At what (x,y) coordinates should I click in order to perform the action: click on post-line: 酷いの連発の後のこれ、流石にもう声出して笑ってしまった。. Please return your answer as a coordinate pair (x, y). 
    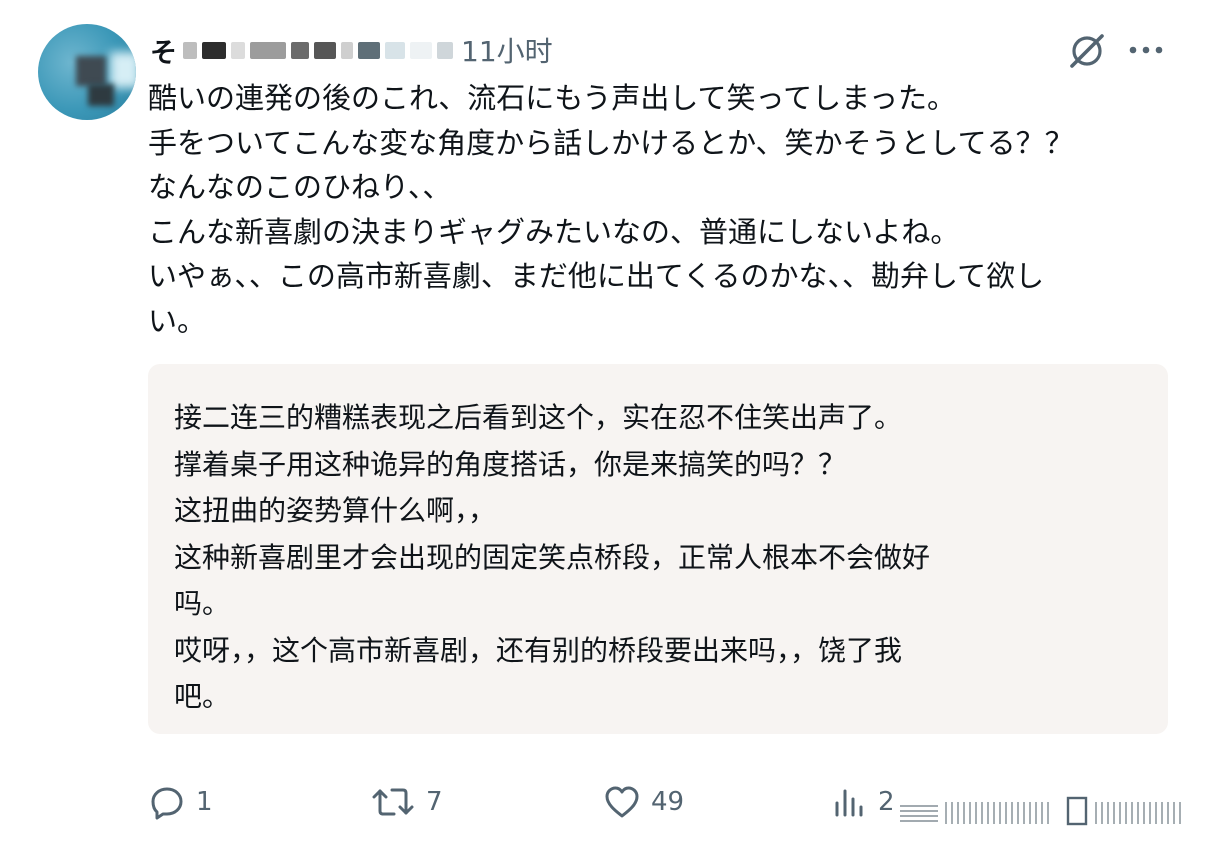
    Looking at the image, I should click on (552, 98).